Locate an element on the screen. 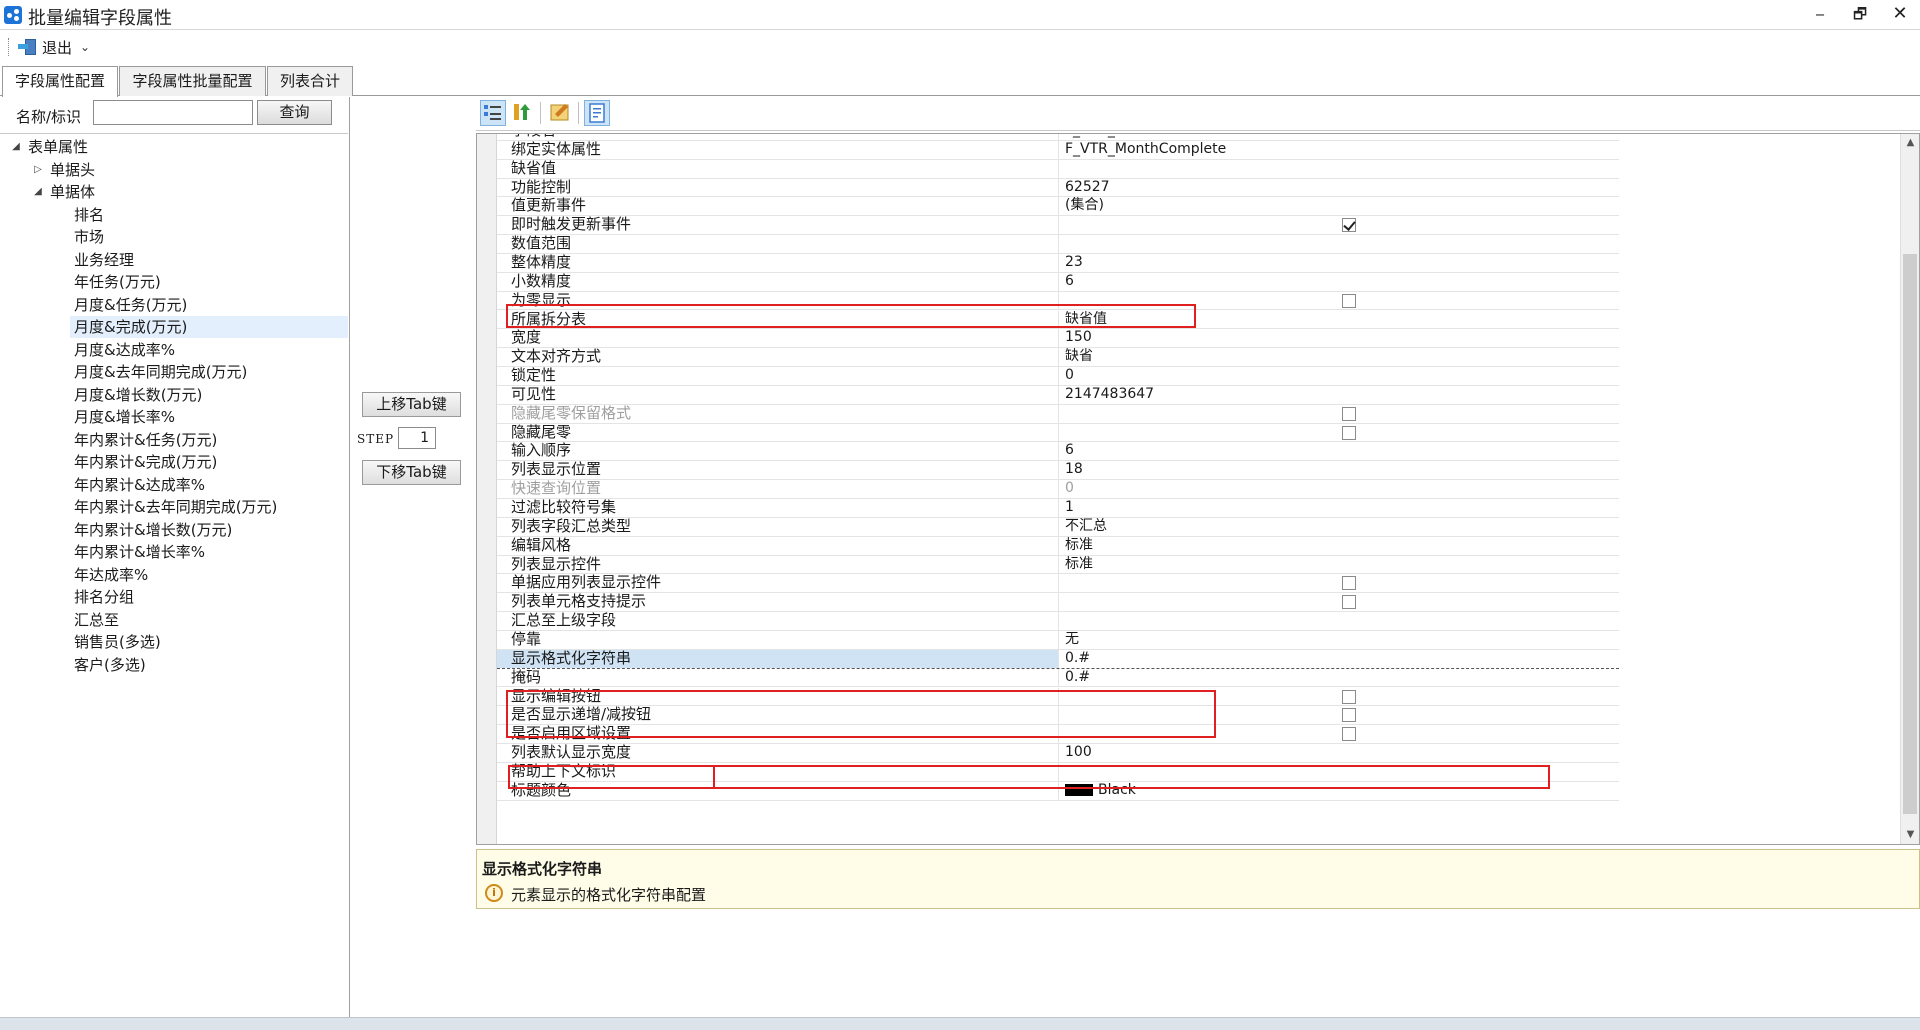  property-value: 缺省 is located at coordinates (1340, 357).